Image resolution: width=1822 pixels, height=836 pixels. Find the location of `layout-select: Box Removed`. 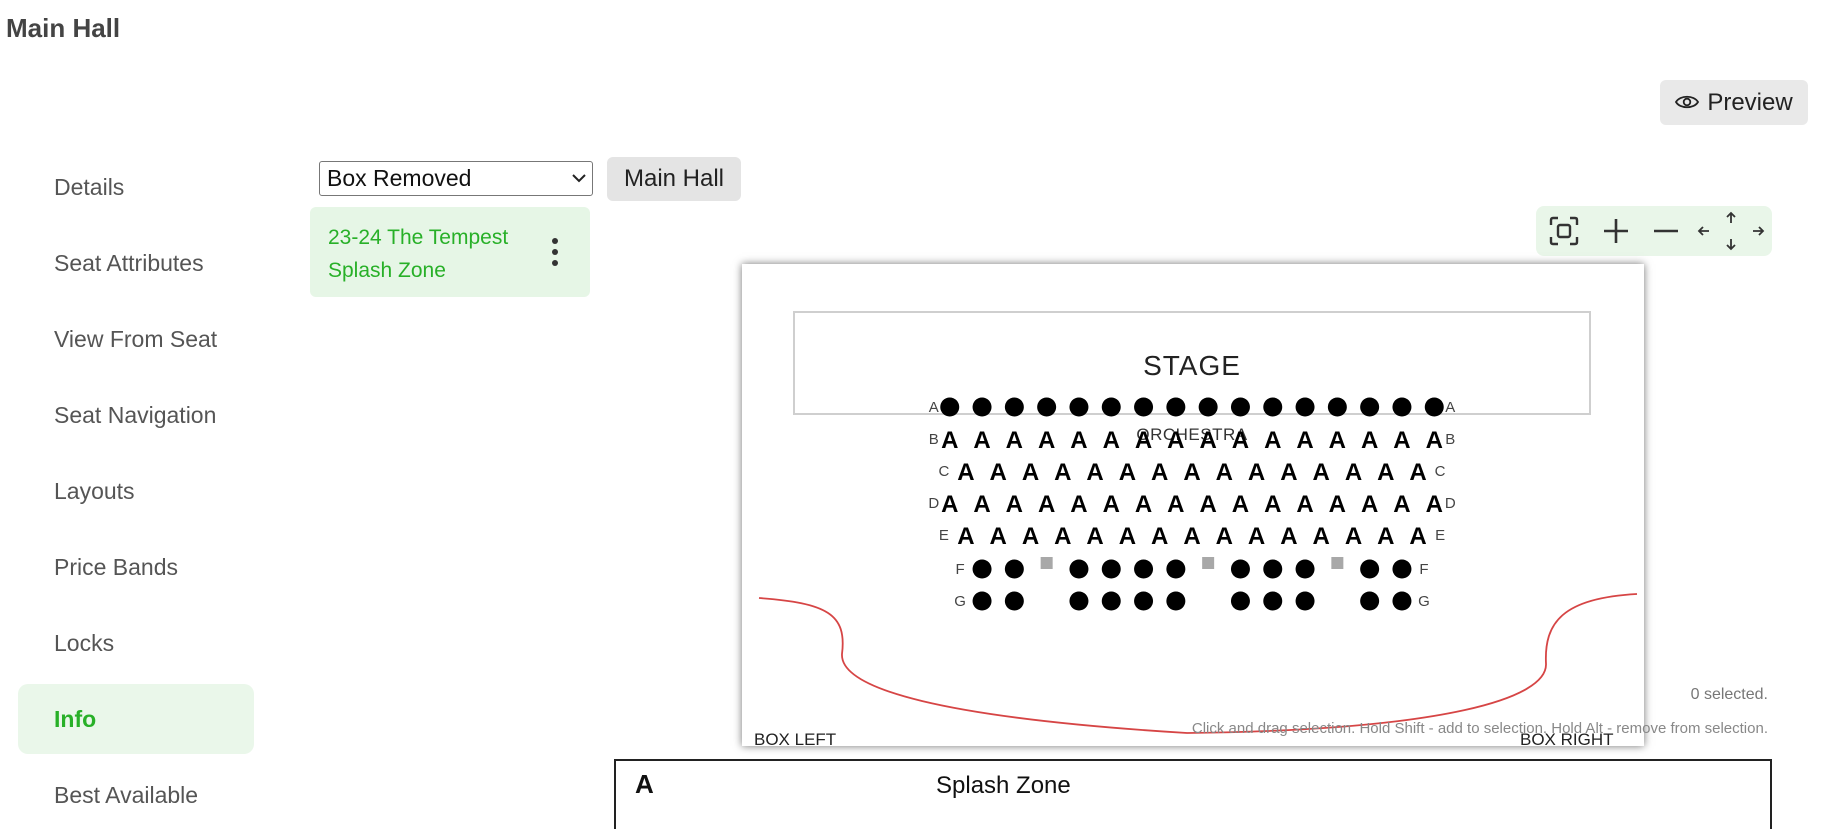

layout-select: Box Removed is located at coordinates (456, 178).